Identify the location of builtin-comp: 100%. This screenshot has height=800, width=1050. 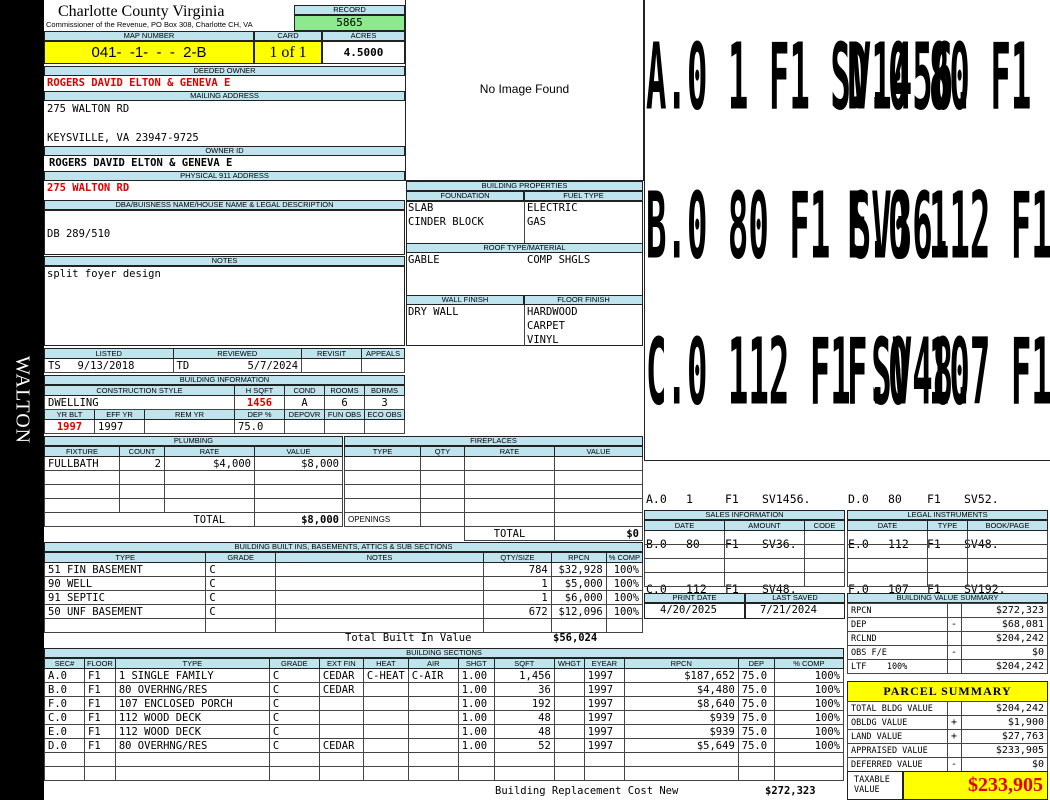
(624, 597).